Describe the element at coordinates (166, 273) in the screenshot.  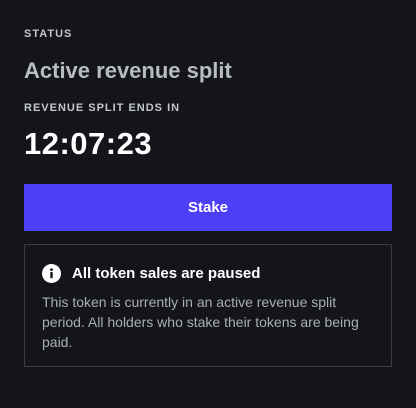
I see `notice-title: All token sales are paused` at that location.